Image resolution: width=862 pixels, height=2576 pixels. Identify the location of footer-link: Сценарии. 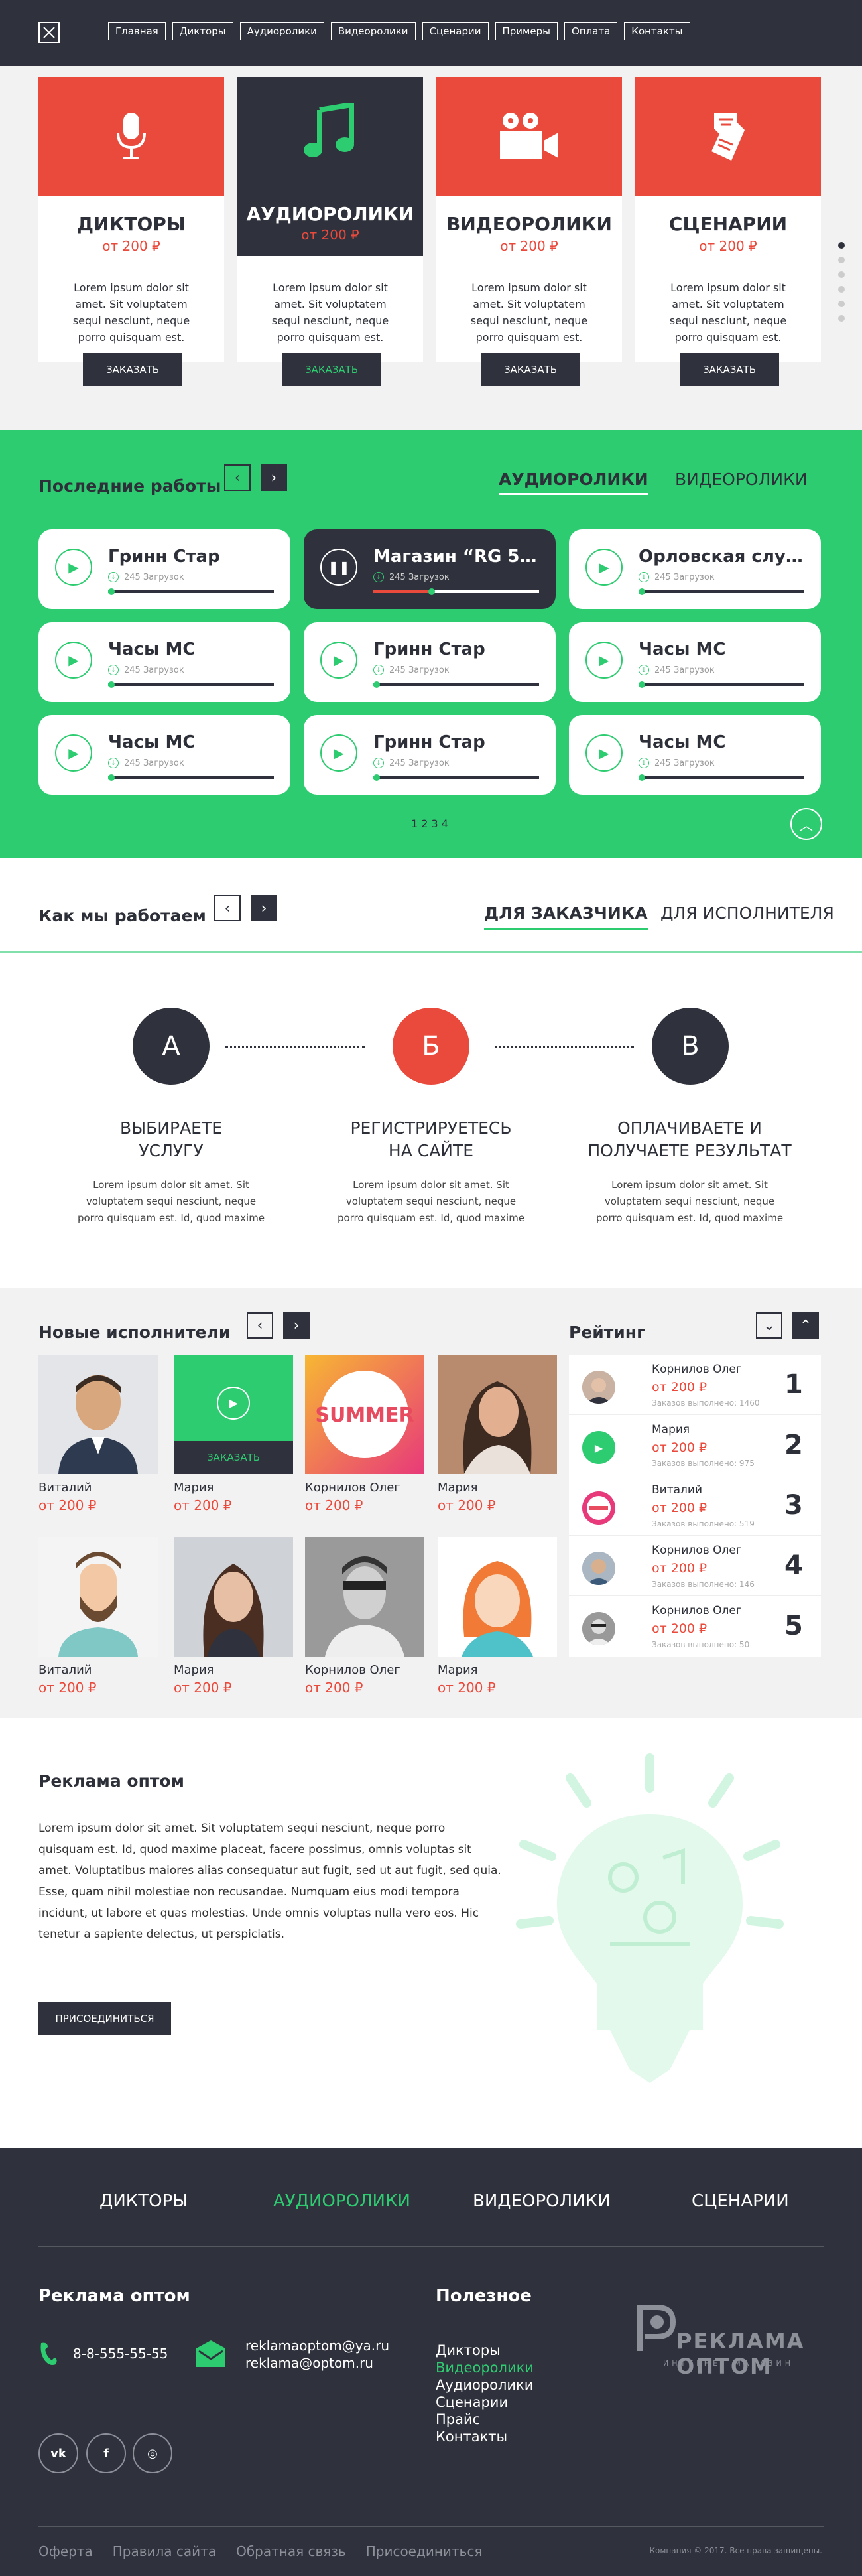
(485, 2402).